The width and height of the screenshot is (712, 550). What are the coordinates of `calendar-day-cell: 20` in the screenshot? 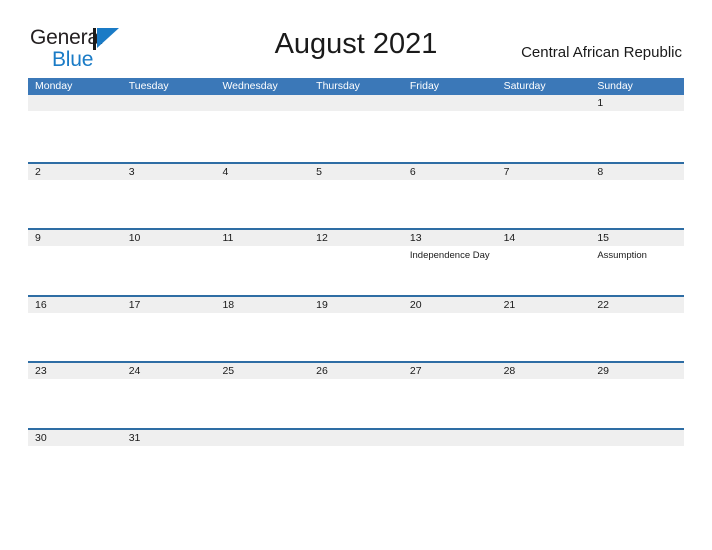 It's located at (449, 329).